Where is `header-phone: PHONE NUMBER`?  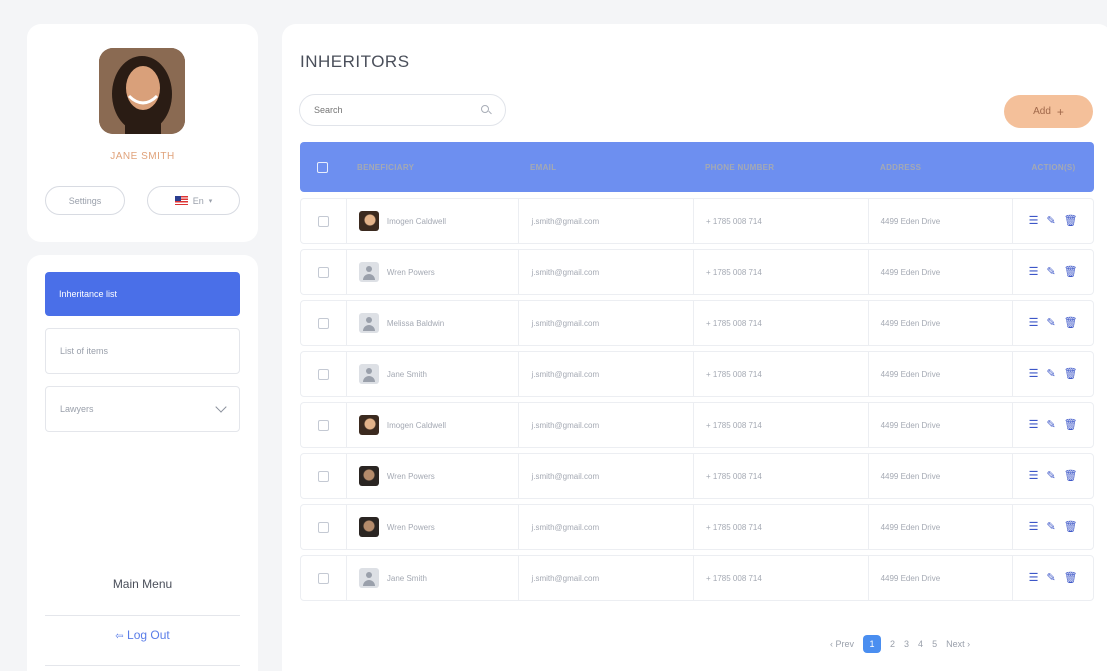 header-phone: PHONE NUMBER is located at coordinates (780, 167).